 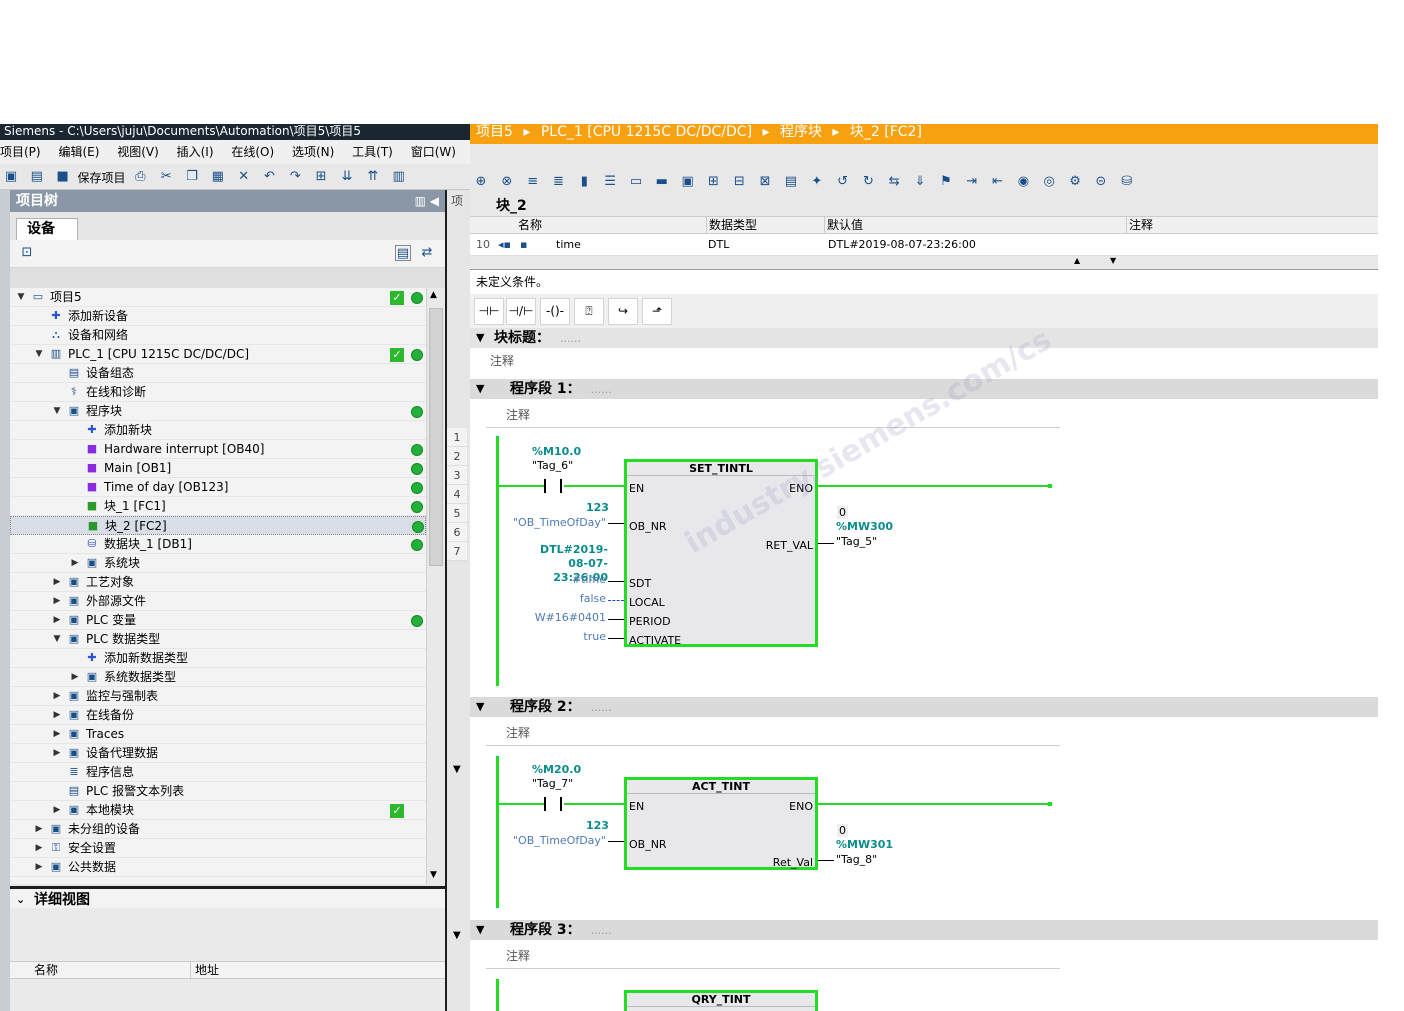 What do you see at coordinates (11, 177) in the screenshot?
I see `new-project-icon: ▣` at bounding box center [11, 177].